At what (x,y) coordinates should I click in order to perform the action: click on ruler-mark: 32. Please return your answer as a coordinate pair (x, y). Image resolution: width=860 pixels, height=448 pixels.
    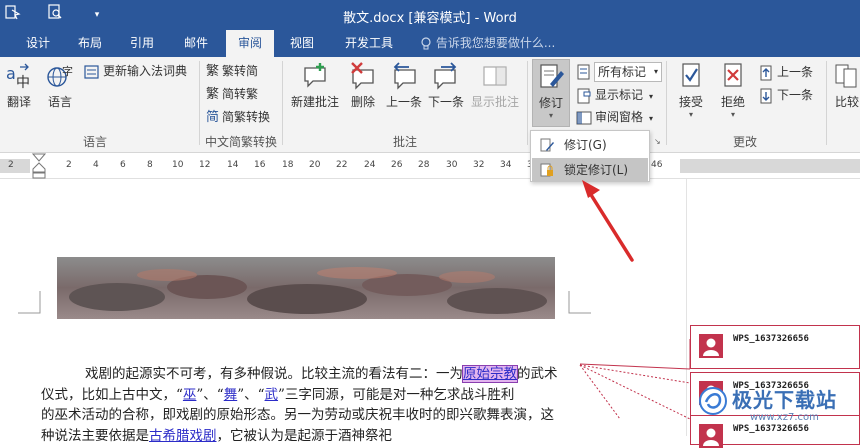
    Looking at the image, I should click on (479, 165).